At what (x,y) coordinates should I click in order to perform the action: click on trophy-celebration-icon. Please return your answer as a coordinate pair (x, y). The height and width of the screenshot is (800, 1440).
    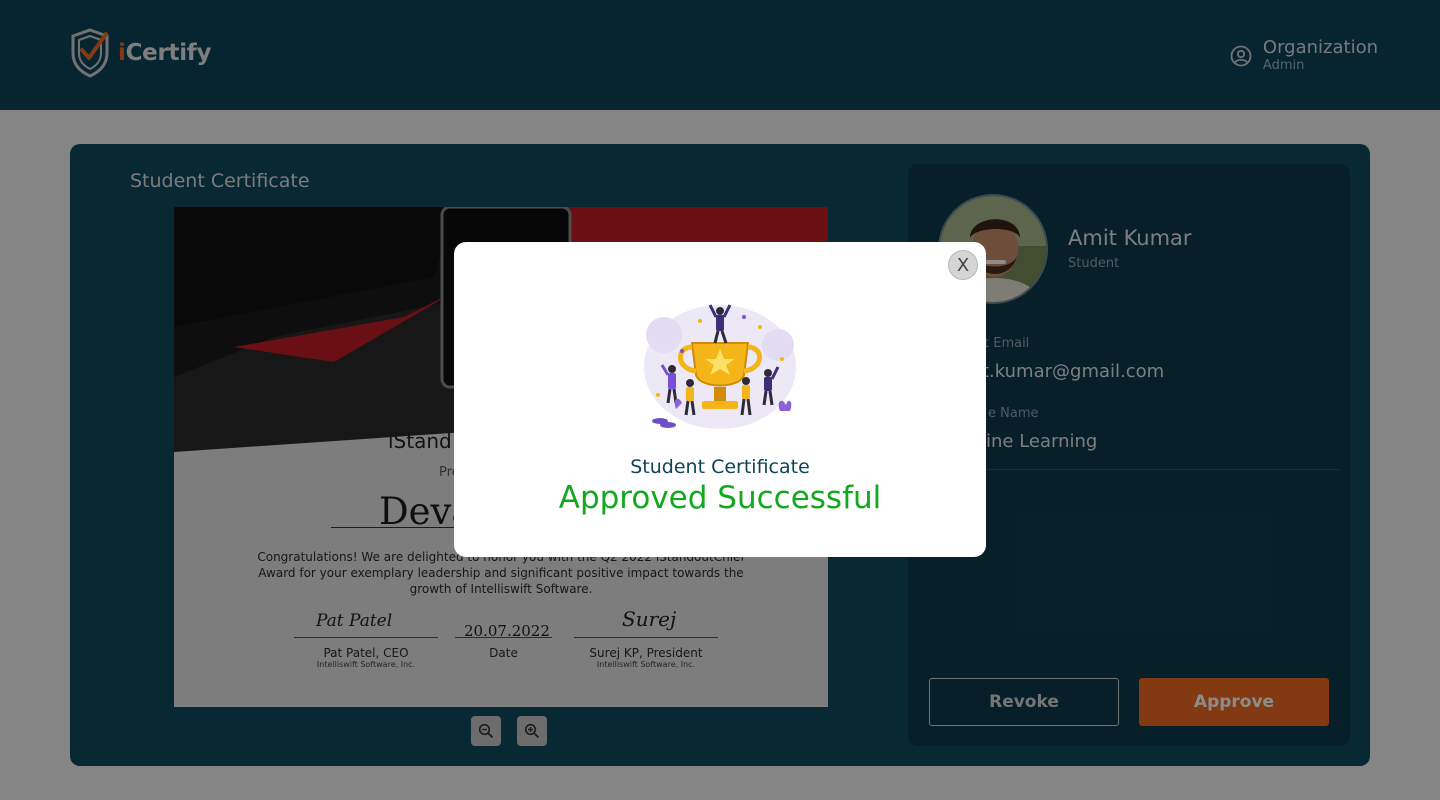
    Looking at the image, I should click on (720, 366).